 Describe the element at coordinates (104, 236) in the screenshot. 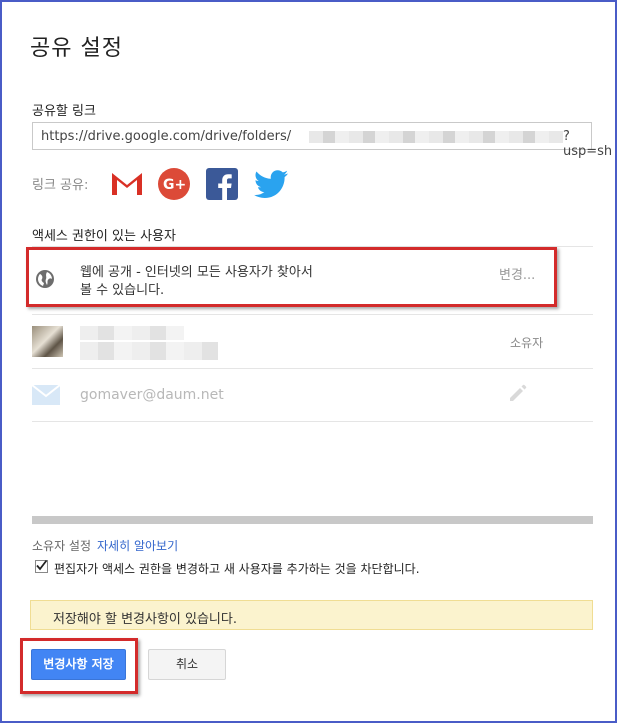

I see `access-label: 액세스 권한이 있는 사용자` at that location.